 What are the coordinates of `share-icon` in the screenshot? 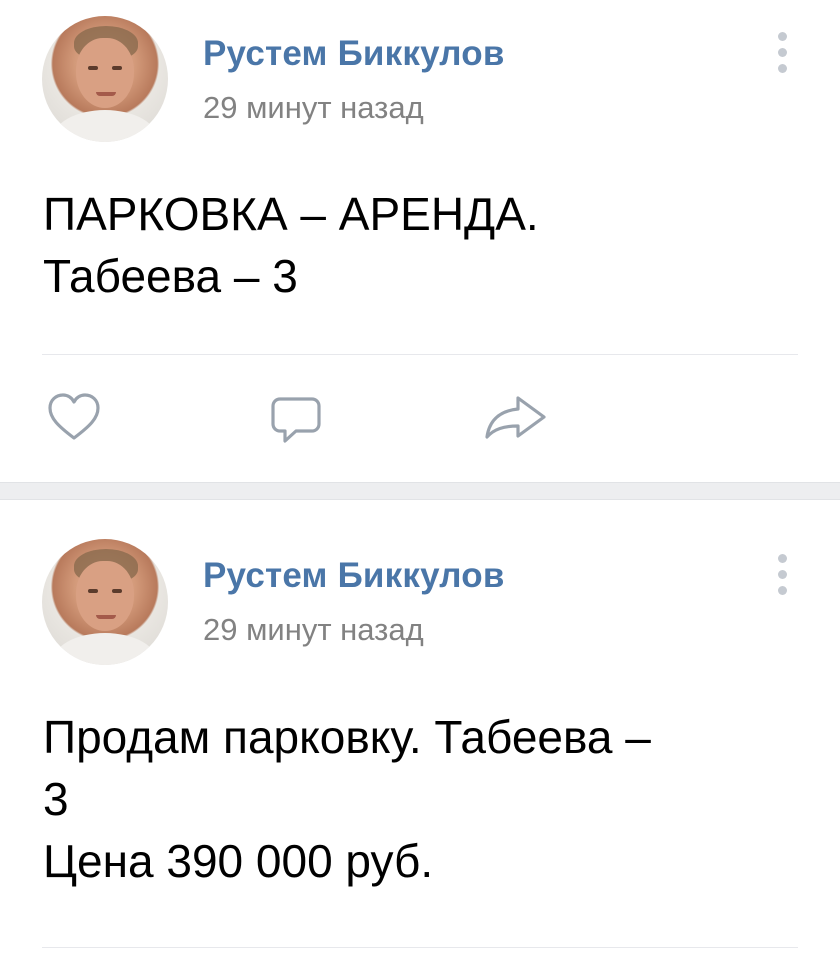 It's located at (515, 417).